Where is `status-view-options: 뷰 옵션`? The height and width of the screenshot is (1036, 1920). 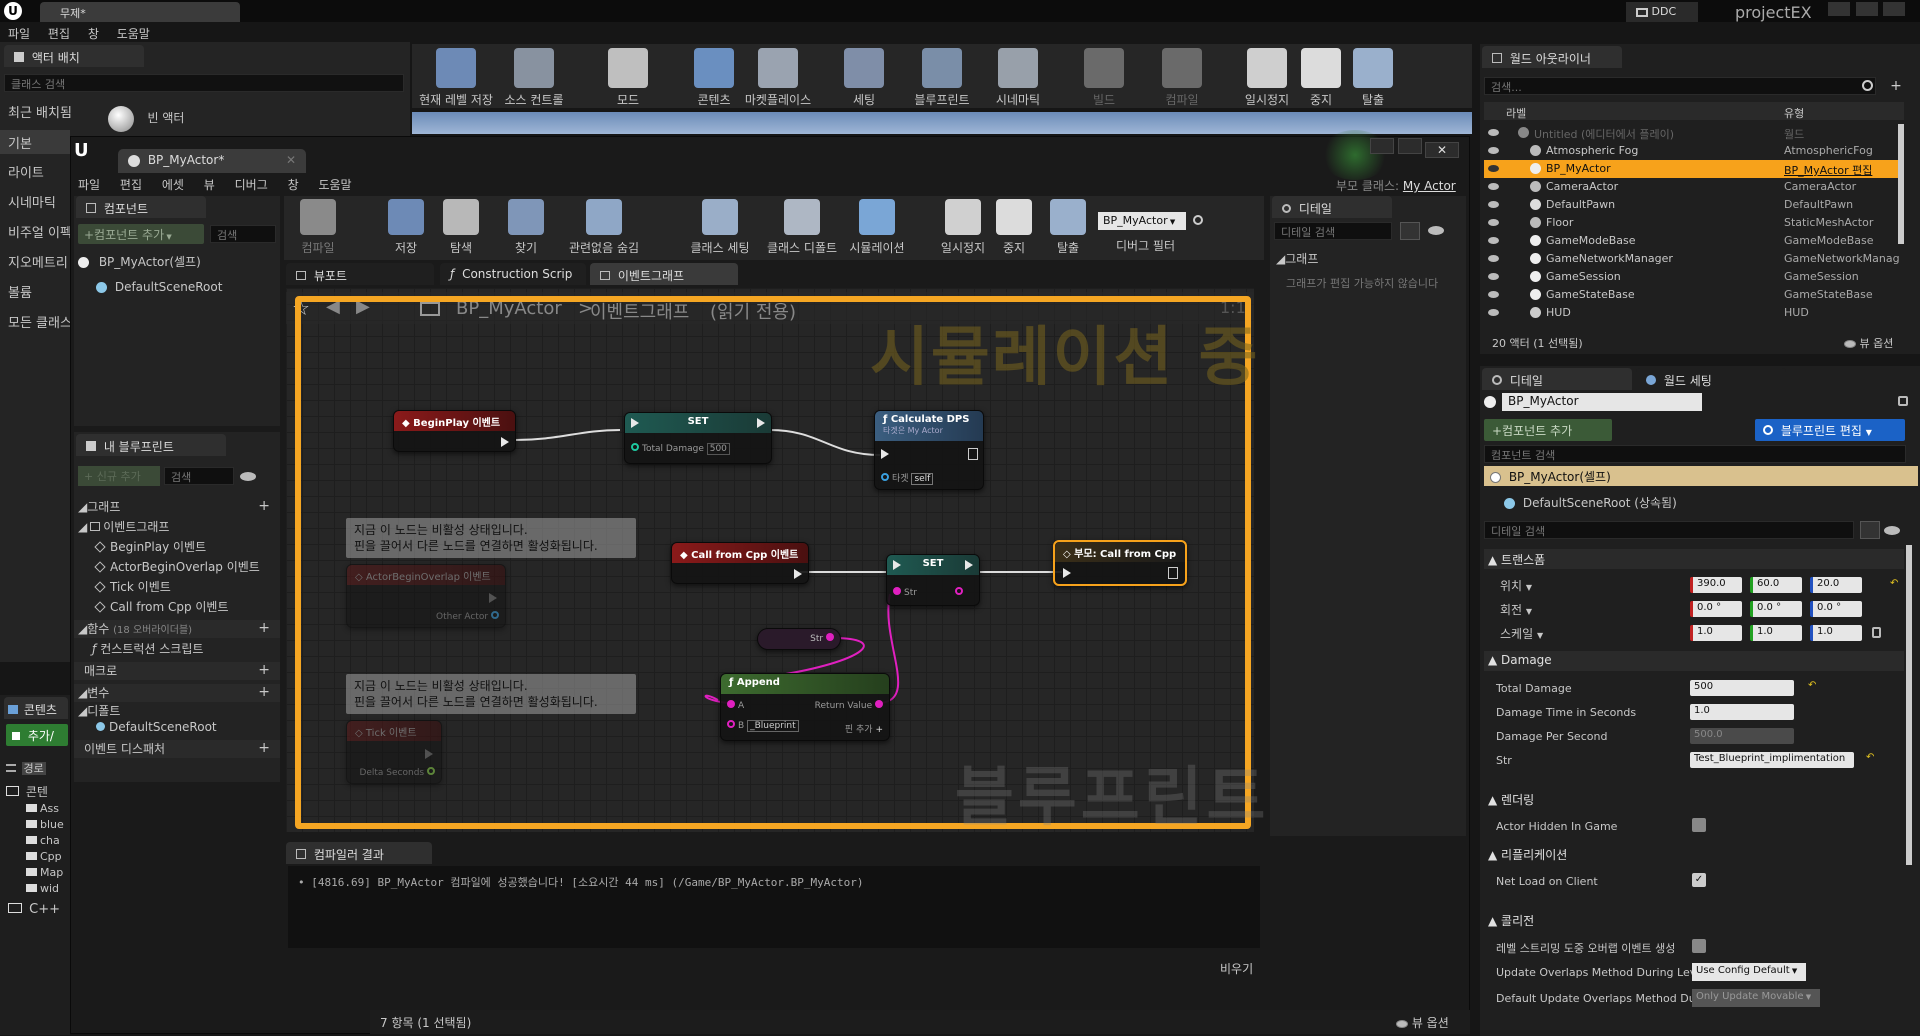 status-view-options: 뷰 옵션 is located at coordinates (1422, 1022).